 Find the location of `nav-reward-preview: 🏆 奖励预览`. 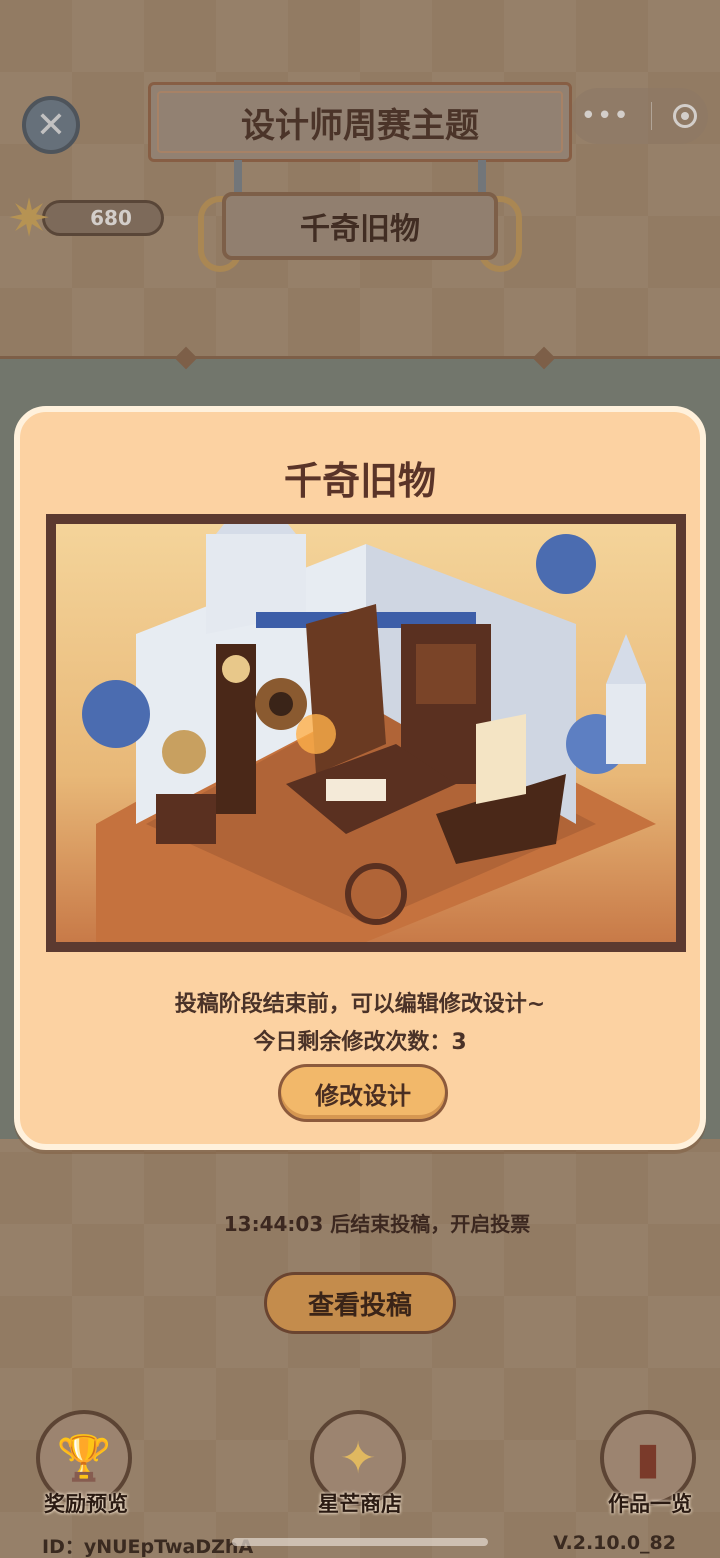

nav-reward-preview: 🏆 奖励预览 is located at coordinates (86, 1465).